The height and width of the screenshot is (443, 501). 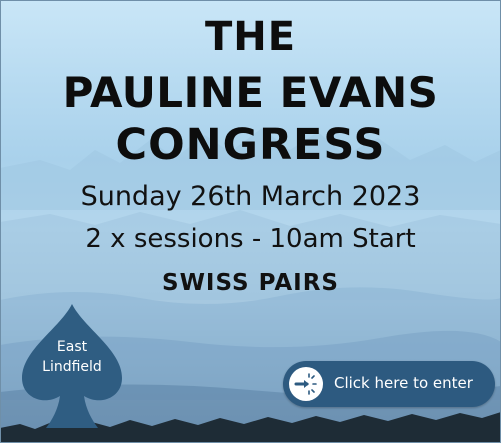 What do you see at coordinates (72, 347) in the screenshot?
I see `club-name-line-1: East` at bounding box center [72, 347].